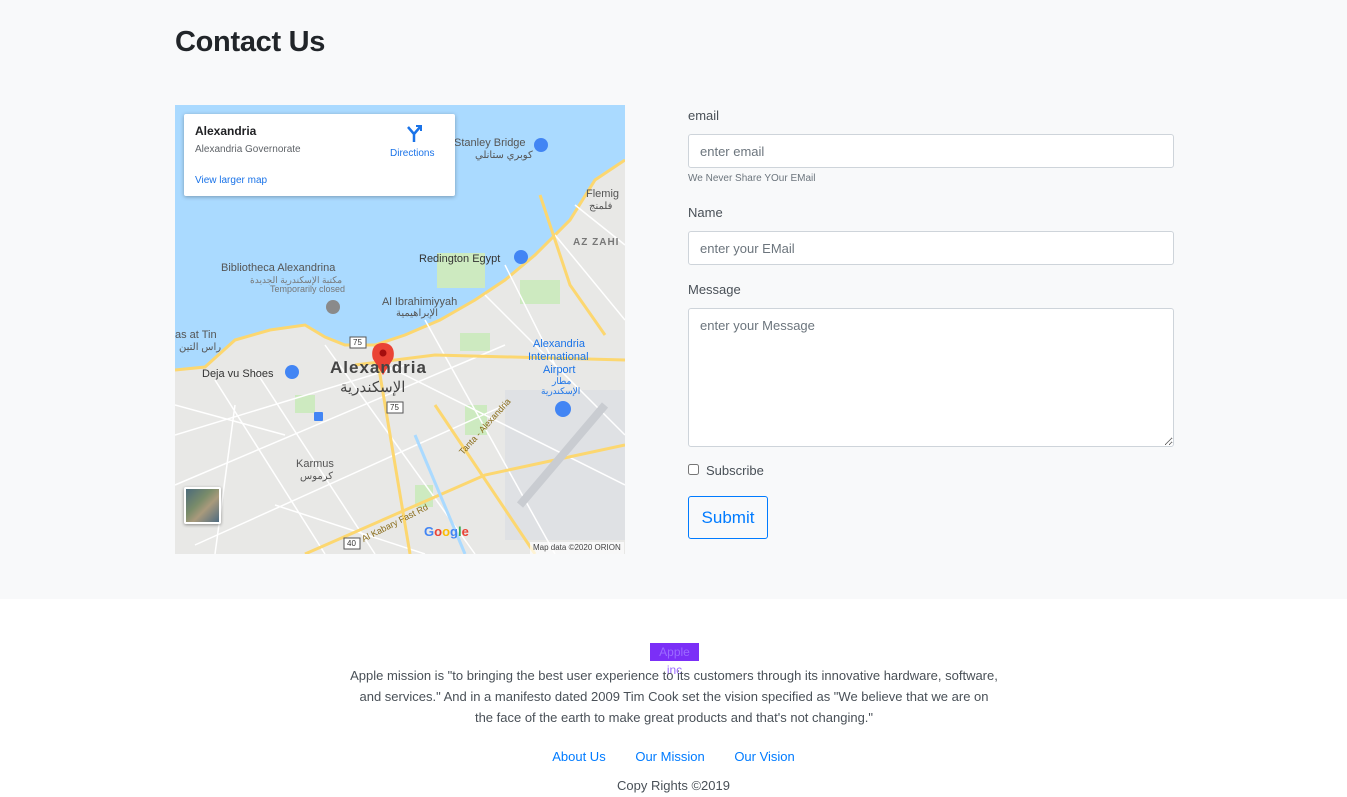 The height and width of the screenshot is (797, 1347). Describe the element at coordinates (603, 194) in the screenshot. I see `map-label: Flemig` at that location.